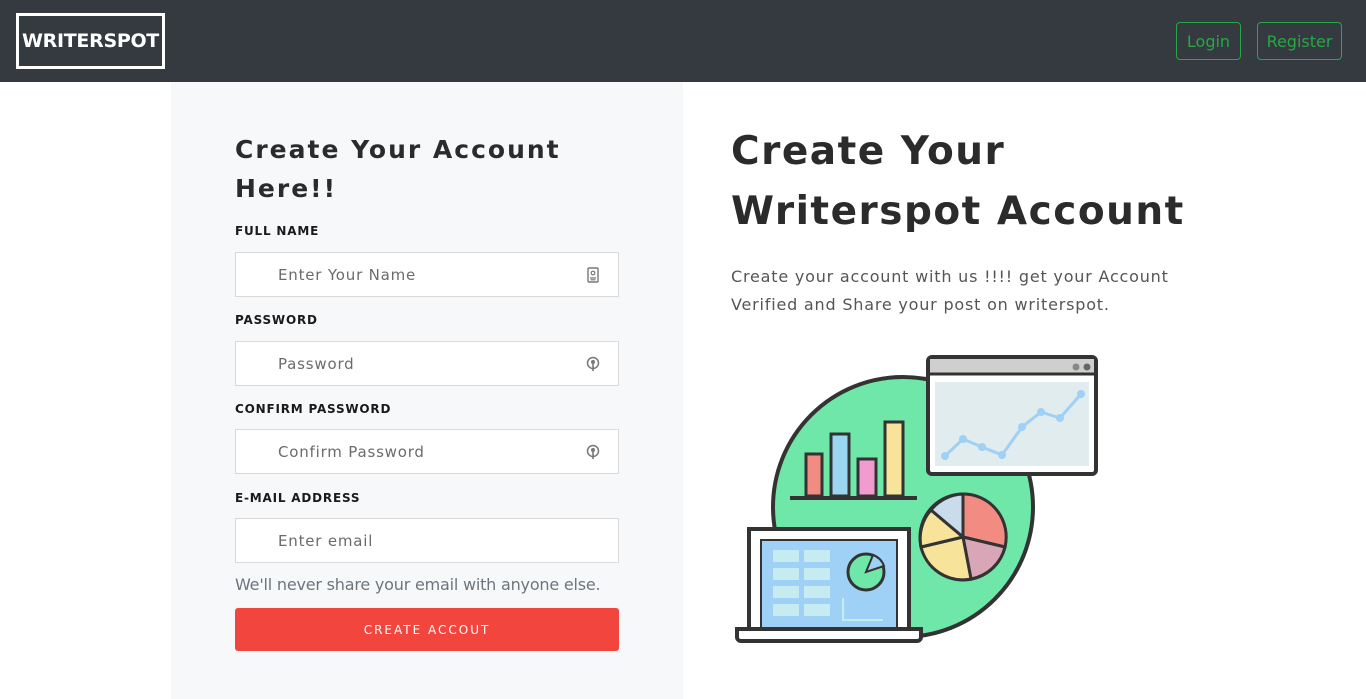 The height and width of the screenshot is (699, 1366). What do you see at coordinates (683, 41) in the screenshot?
I see `top-navbar: WRITERSPOT Login Register` at bounding box center [683, 41].